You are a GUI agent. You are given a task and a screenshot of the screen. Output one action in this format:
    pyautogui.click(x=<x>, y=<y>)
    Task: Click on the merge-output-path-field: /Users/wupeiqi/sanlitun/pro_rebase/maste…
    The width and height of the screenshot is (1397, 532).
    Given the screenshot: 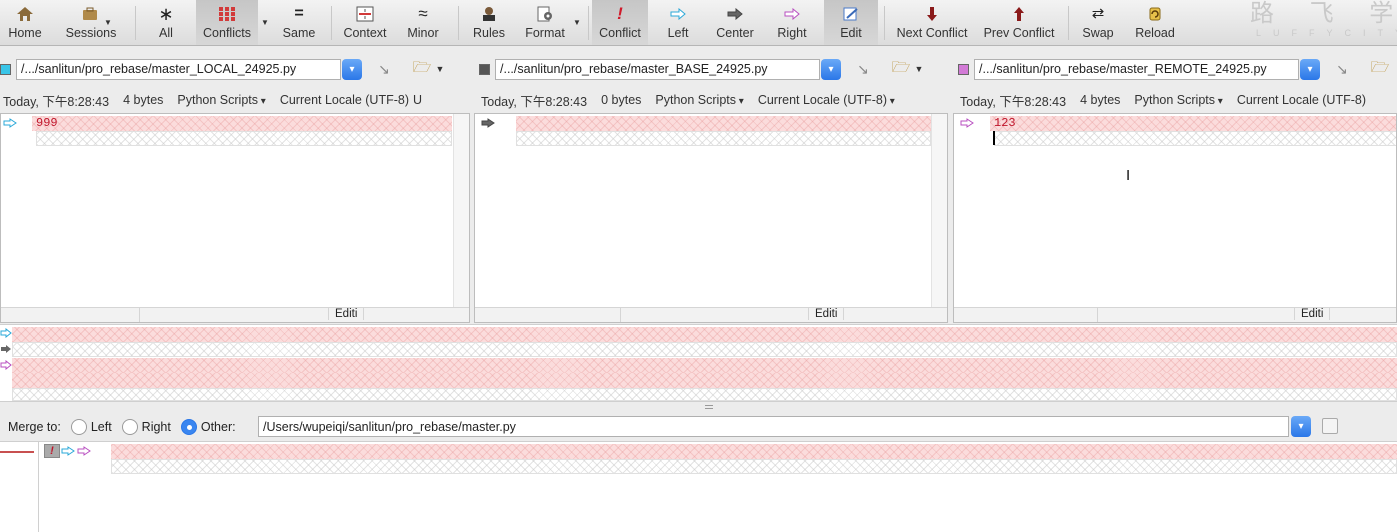 What is the action you would take?
    pyautogui.click(x=773, y=426)
    